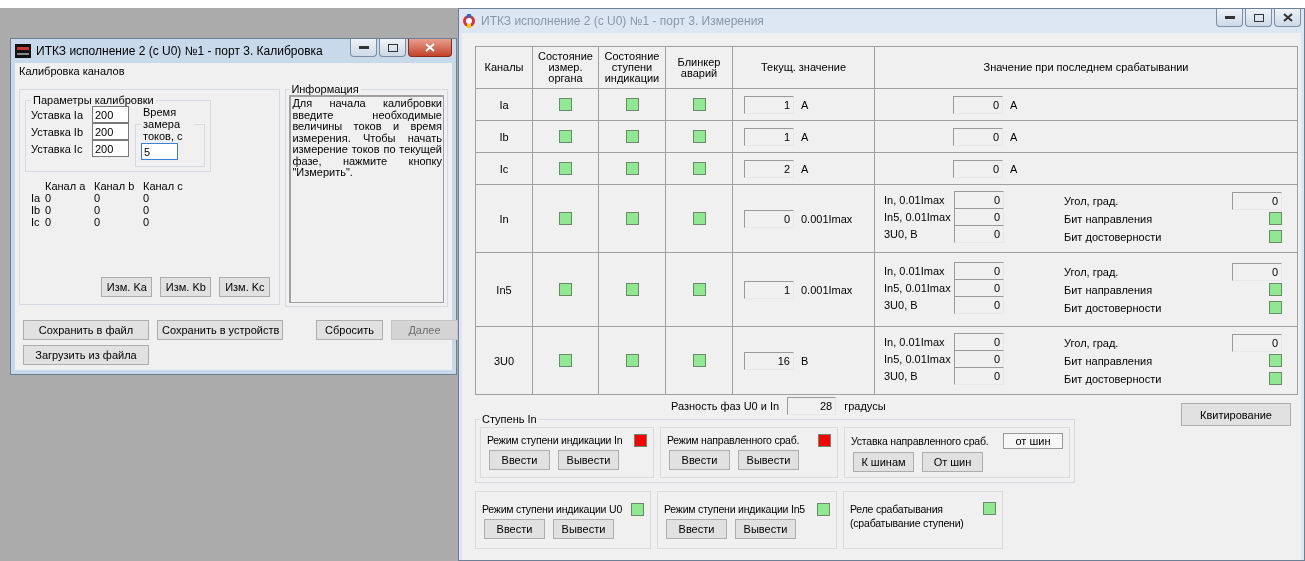  What do you see at coordinates (86, 355) in the screenshot?
I see `action-button: Загрузить из файла` at bounding box center [86, 355].